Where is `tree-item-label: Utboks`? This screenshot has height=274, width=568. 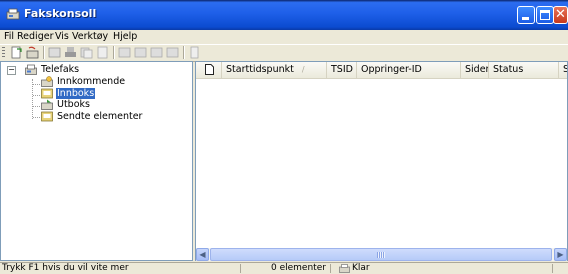 tree-item-label: Utboks is located at coordinates (73, 104).